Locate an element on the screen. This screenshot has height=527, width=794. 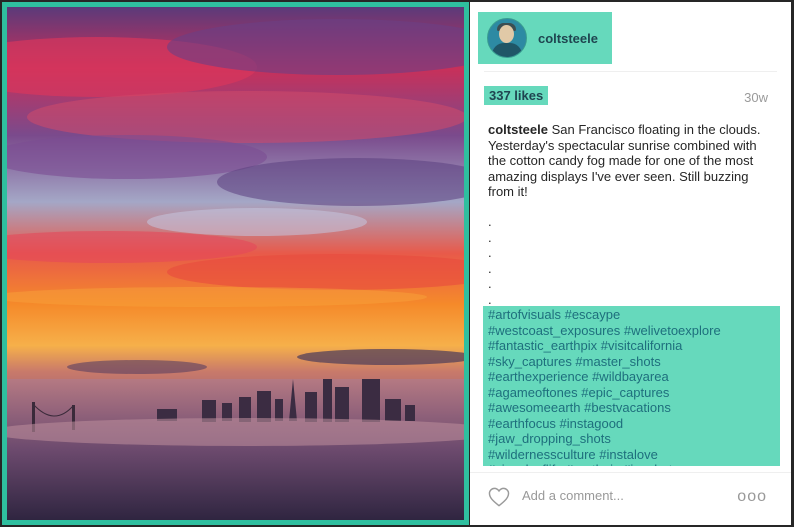
comment-bar: ooo is located at coordinates (630, 498).